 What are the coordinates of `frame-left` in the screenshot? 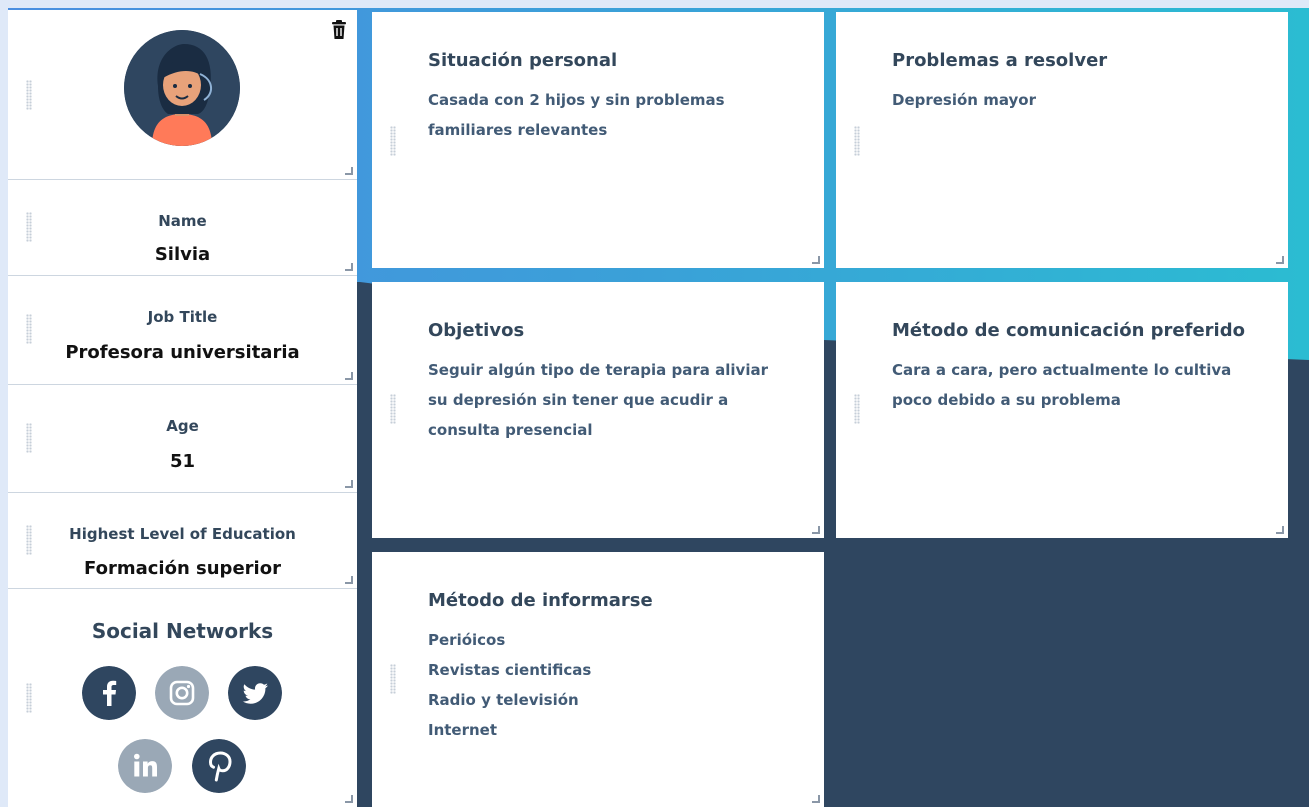 It's located at (4, 403).